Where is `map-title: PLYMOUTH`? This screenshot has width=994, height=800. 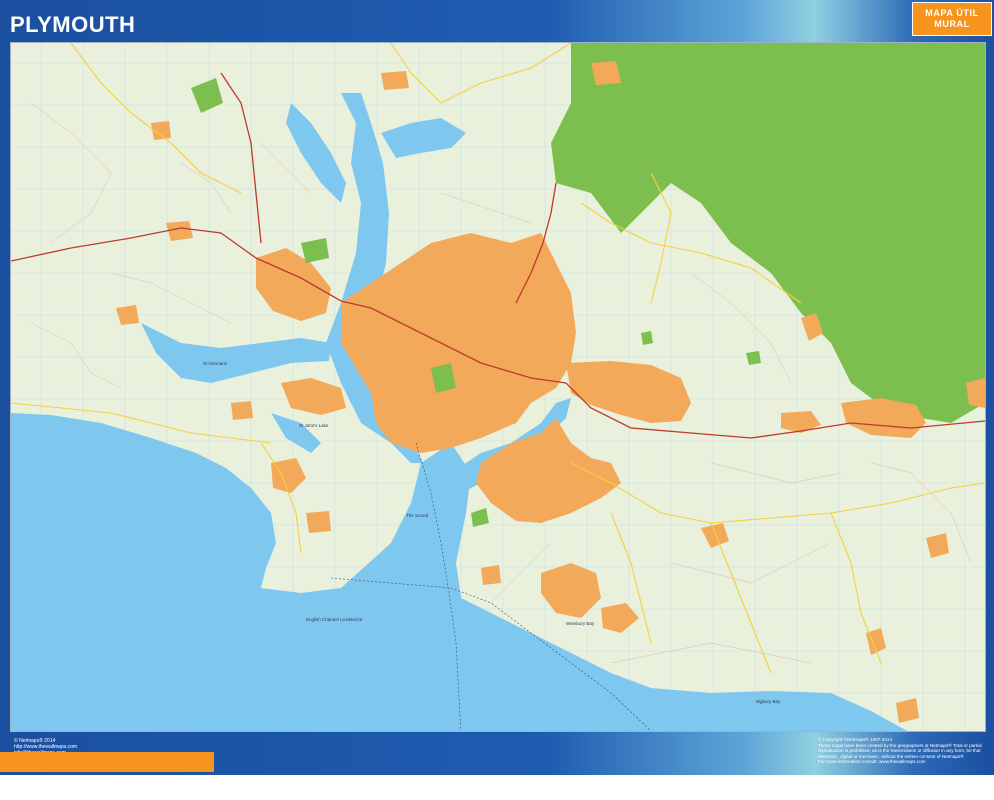 map-title: PLYMOUTH is located at coordinates (73, 24).